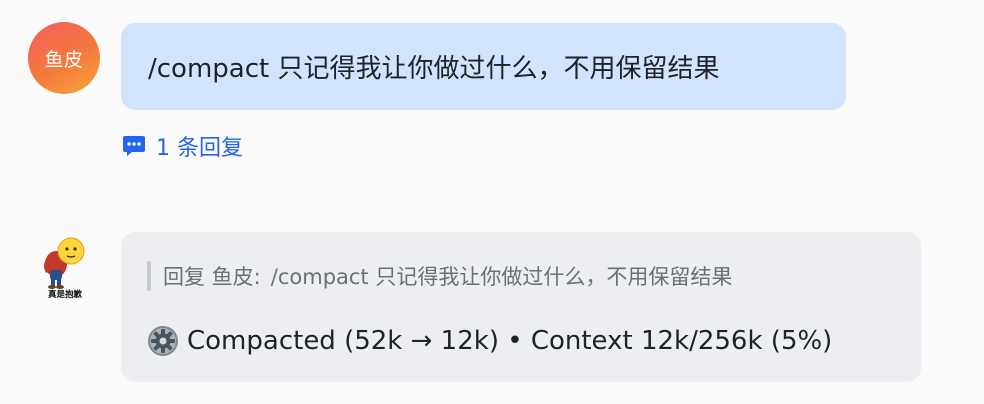  I want to click on chat-bubble-icon, so click(134, 146).